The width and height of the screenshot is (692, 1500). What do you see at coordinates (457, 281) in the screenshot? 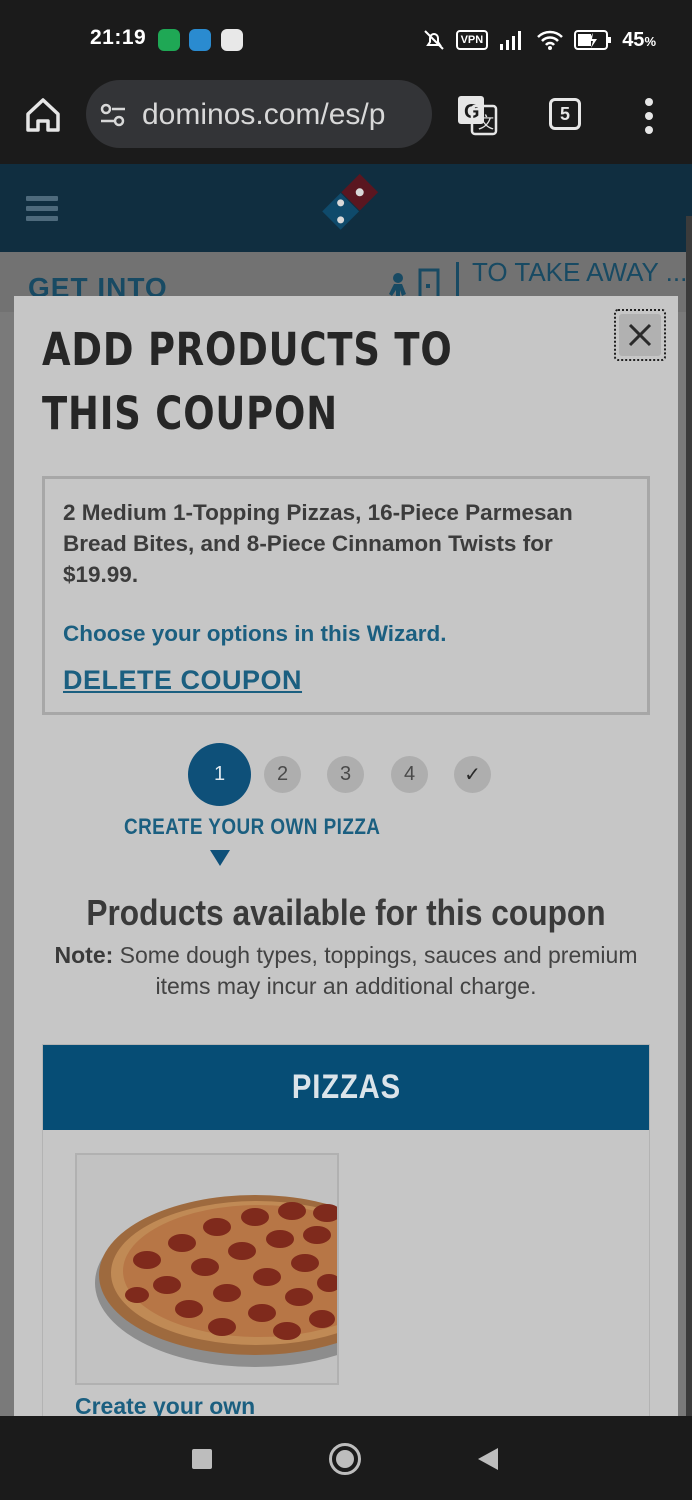
I see `subnav-divider` at bounding box center [457, 281].